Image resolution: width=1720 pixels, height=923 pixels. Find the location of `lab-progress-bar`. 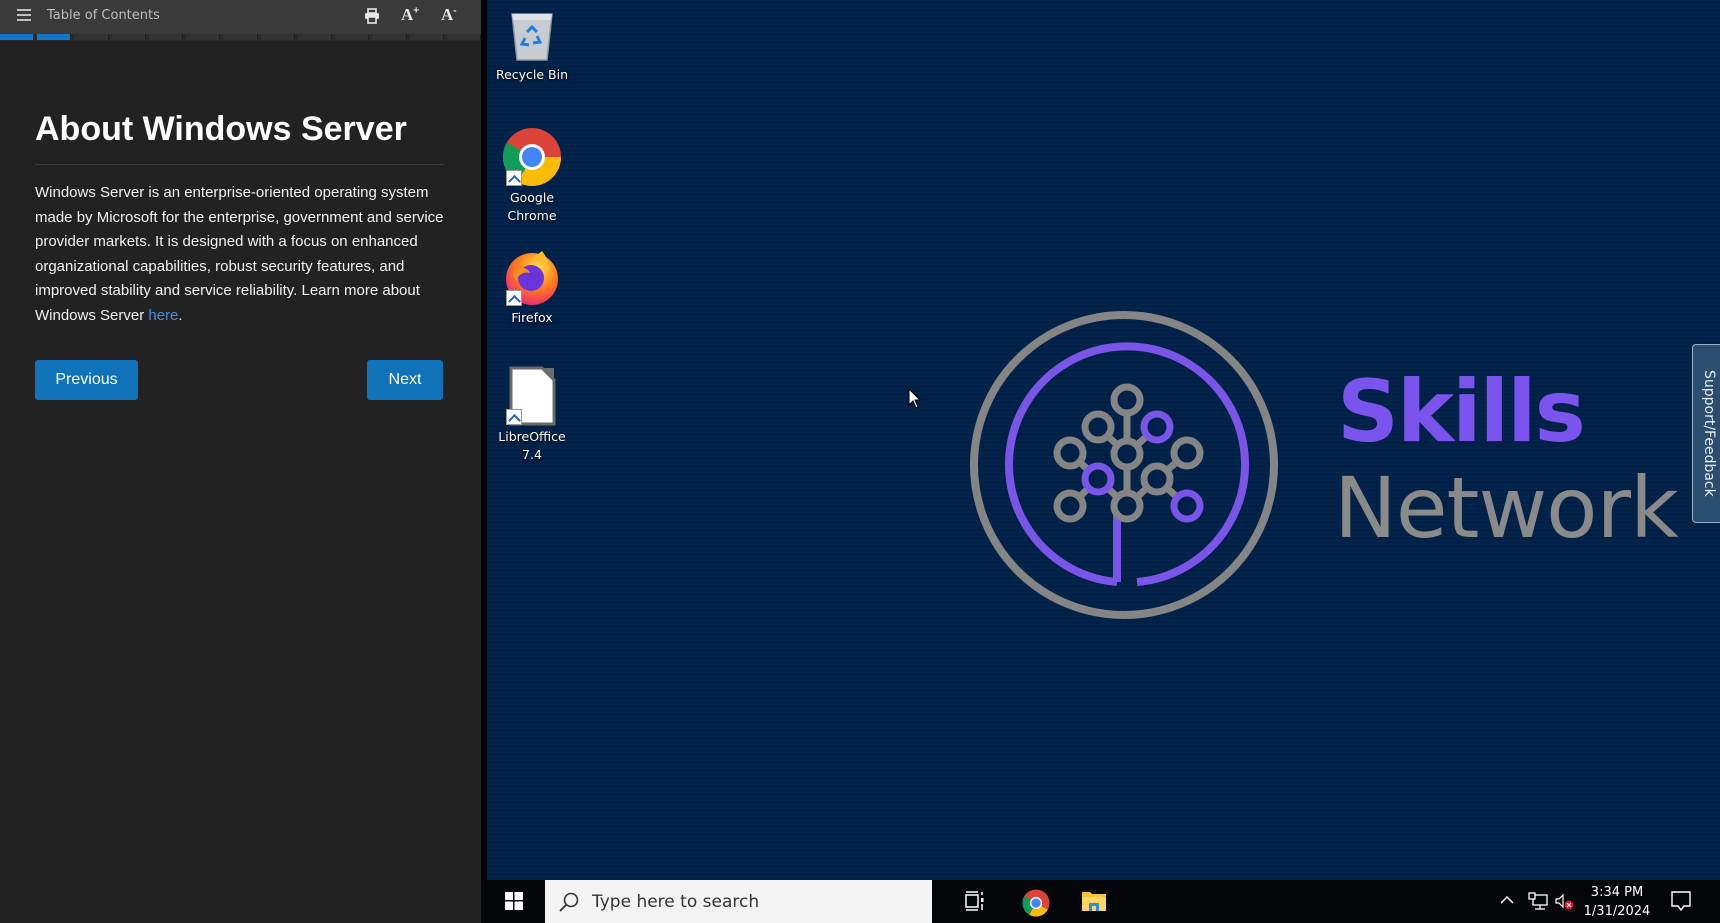

lab-progress-bar is located at coordinates (241, 37).